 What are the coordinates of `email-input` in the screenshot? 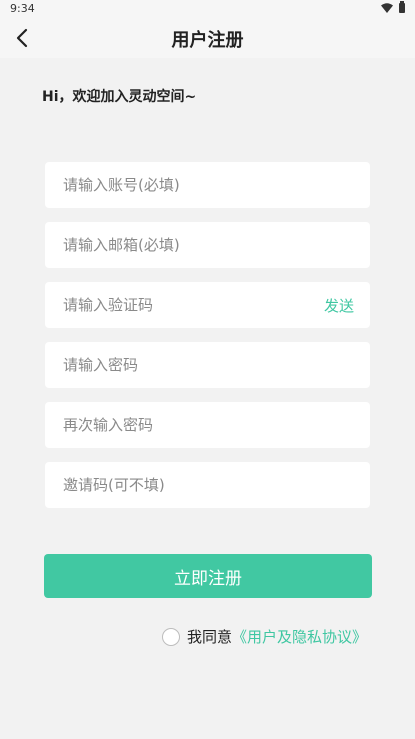 It's located at (207, 245).